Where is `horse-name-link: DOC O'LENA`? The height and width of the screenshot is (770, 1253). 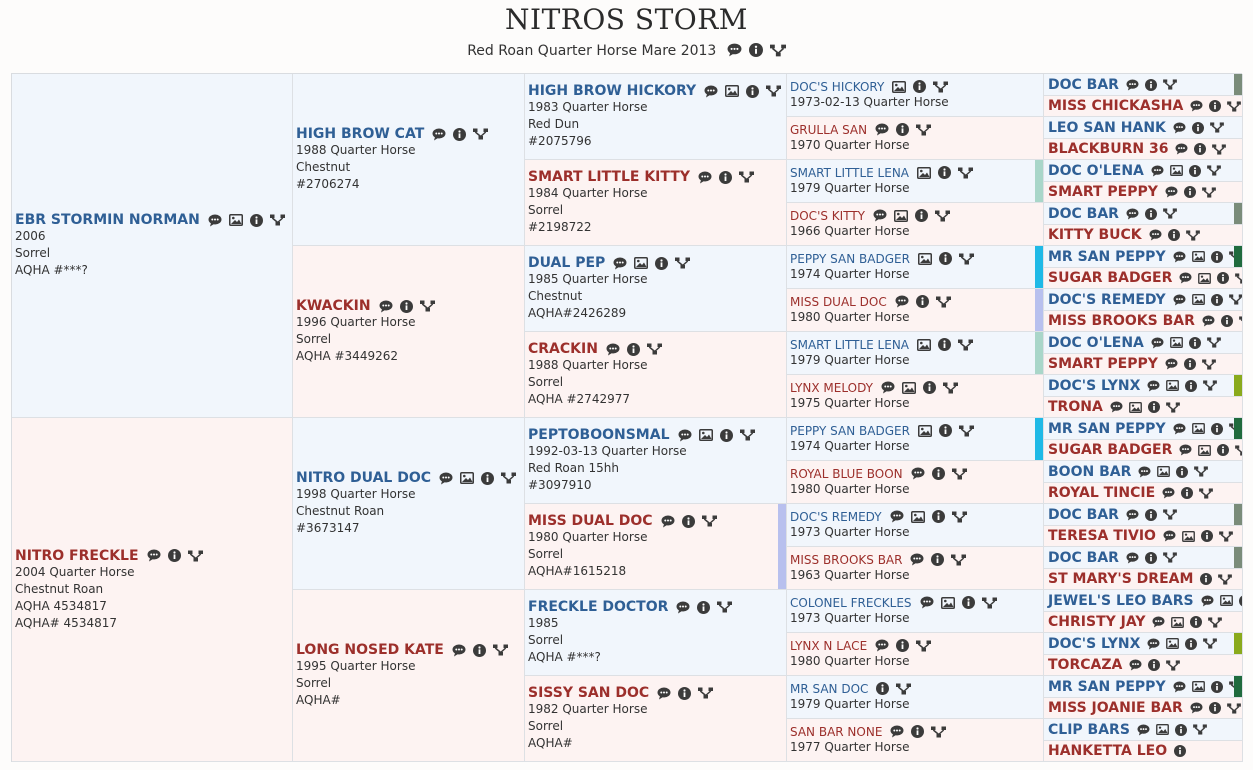 horse-name-link: DOC O'LENA is located at coordinates (1096, 171).